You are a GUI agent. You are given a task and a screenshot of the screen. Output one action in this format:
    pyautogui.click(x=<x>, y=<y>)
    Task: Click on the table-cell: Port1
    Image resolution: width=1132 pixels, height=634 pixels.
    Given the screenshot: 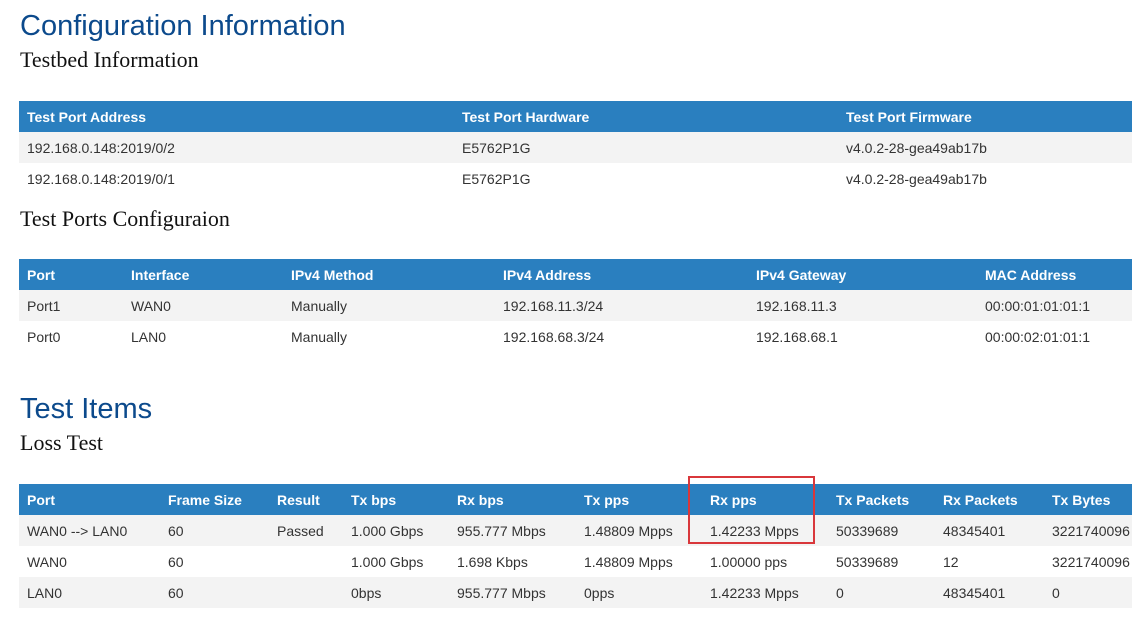 What is the action you would take?
    pyautogui.click(x=71, y=305)
    